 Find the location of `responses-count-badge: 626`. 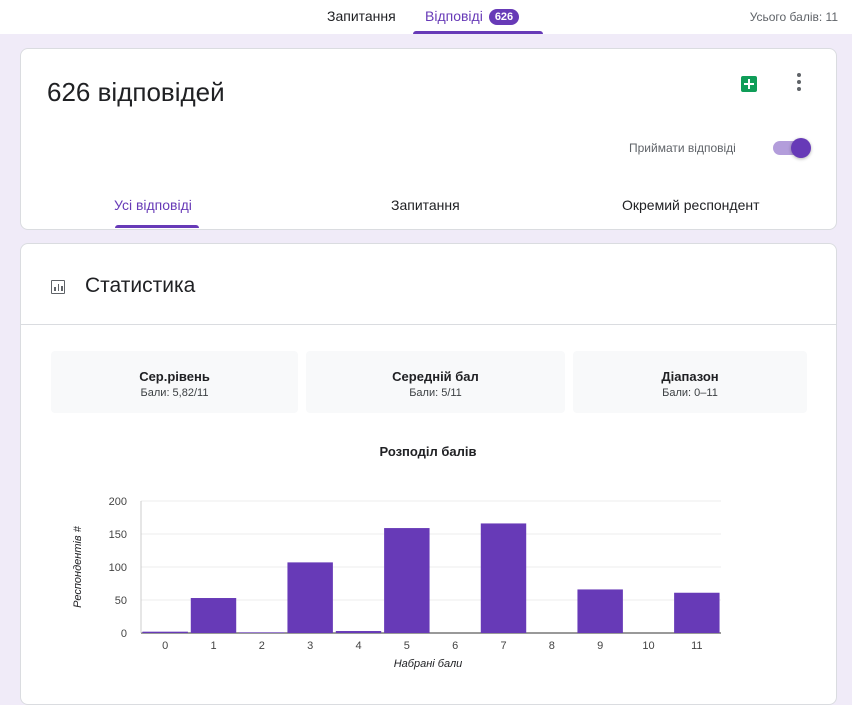

responses-count-badge: 626 is located at coordinates (504, 17).